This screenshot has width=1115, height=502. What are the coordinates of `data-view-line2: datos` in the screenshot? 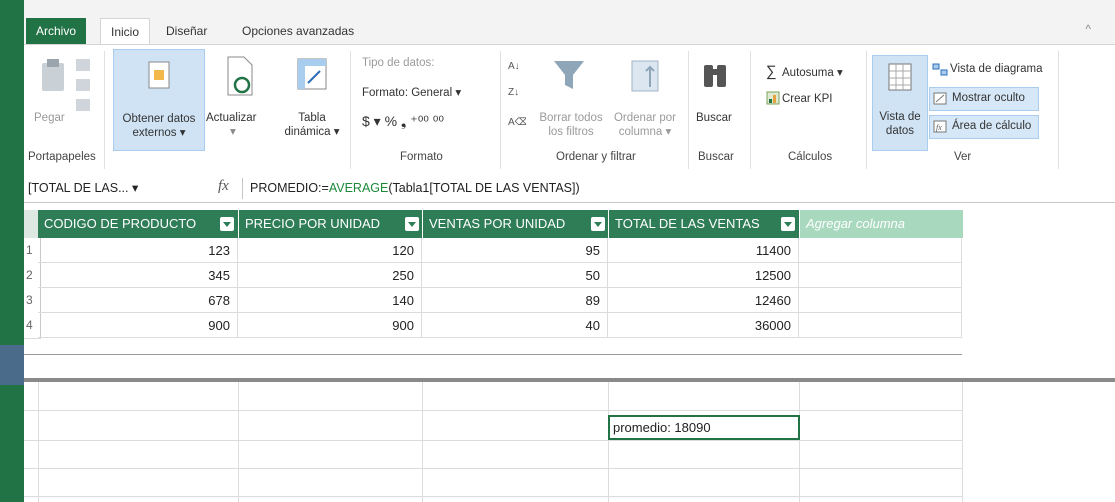 It's located at (900, 131).